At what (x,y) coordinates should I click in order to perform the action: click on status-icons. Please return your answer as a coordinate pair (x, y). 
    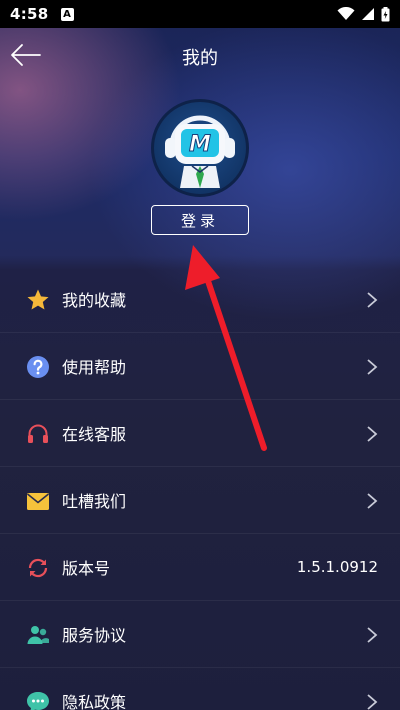
    Looking at the image, I should click on (363, 14).